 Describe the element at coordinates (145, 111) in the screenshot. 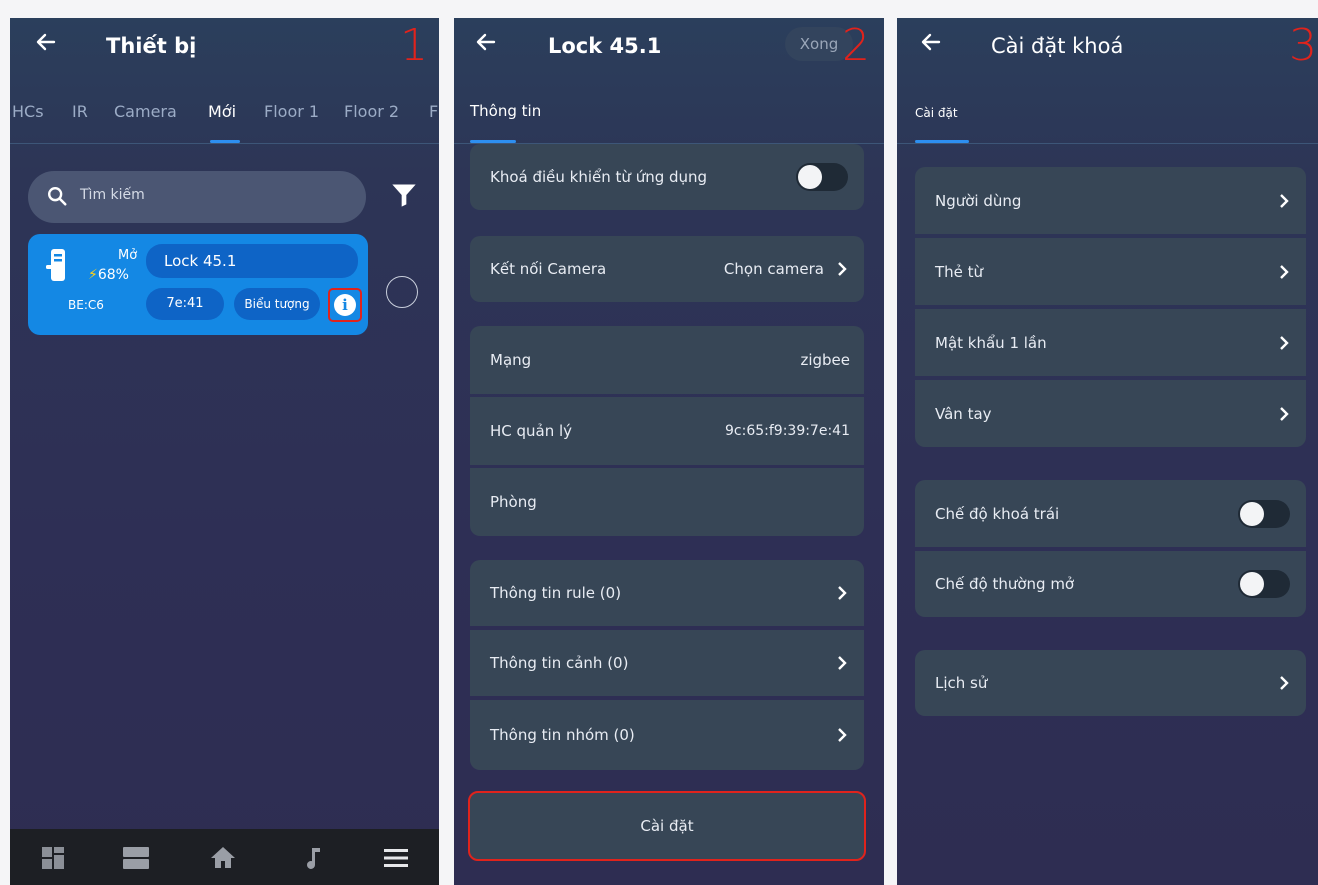

I see `tab-camera: Camera` at that location.